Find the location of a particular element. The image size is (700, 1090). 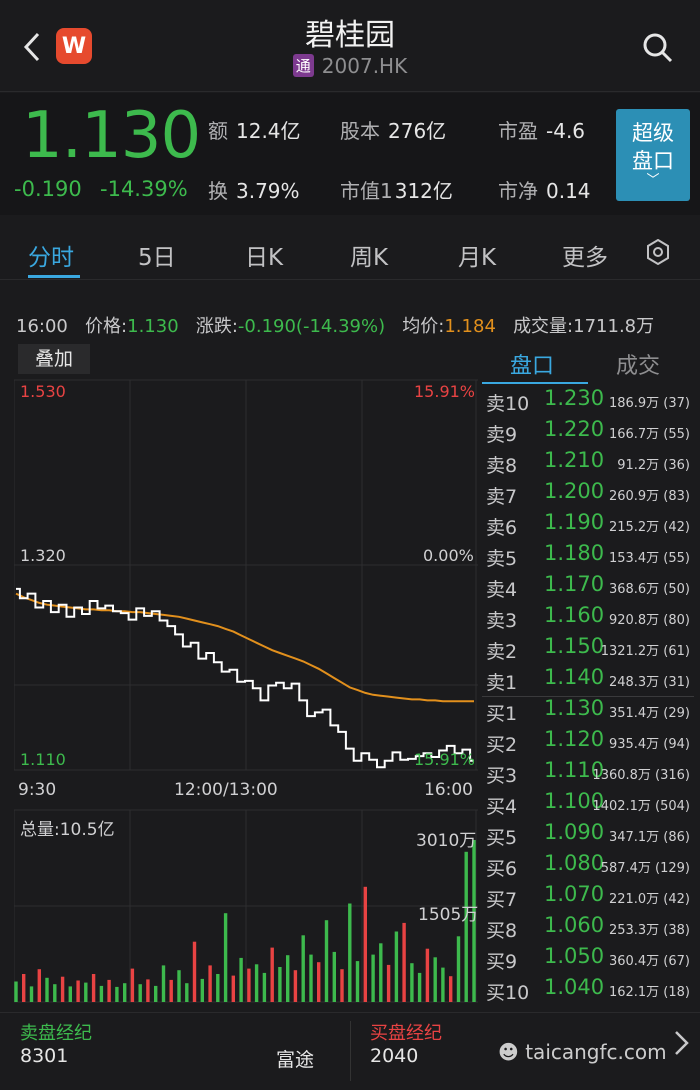

bid-level-row: 买4 1.100 1402.1万 (504) is located at coordinates (588, 804).